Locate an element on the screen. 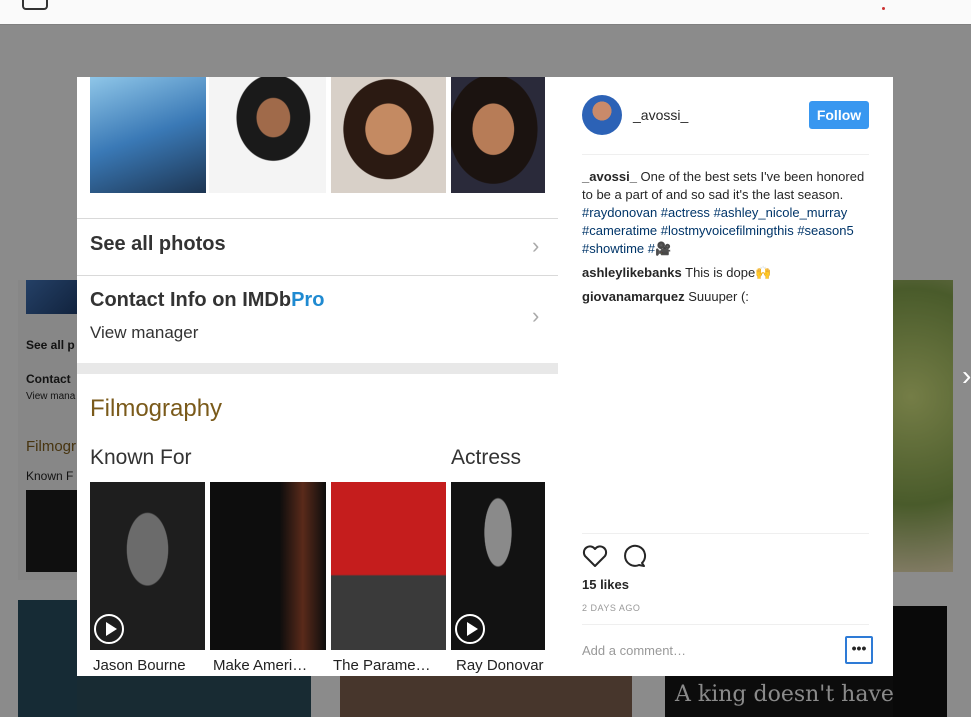 The image size is (971, 717). comment-username: giovanamarquez is located at coordinates (633, 296).